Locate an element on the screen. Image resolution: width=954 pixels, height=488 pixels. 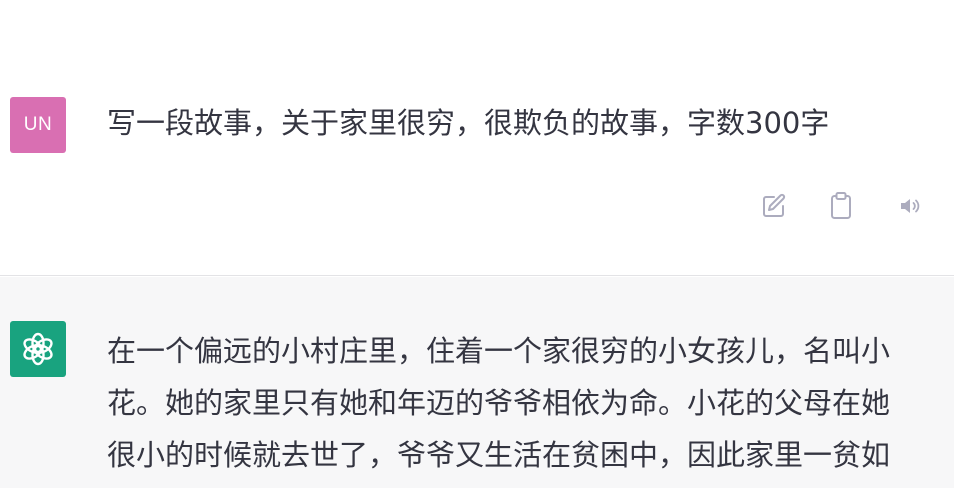
user-message-text: 写一段故事，关于家里很穷，很欺负的故事，字数300字 is located at coordinates (468, 123).